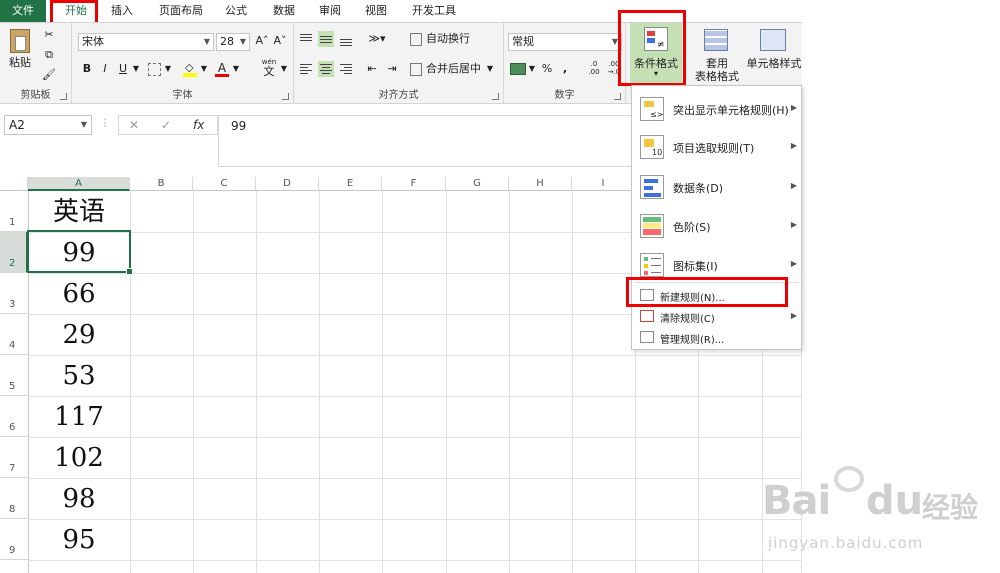 This screenshot has width=1000, height=573. What do you see at coordinates (14, 375) in the screenshot?
I see `row-header-5: 5` at bounding box center [14, 375].